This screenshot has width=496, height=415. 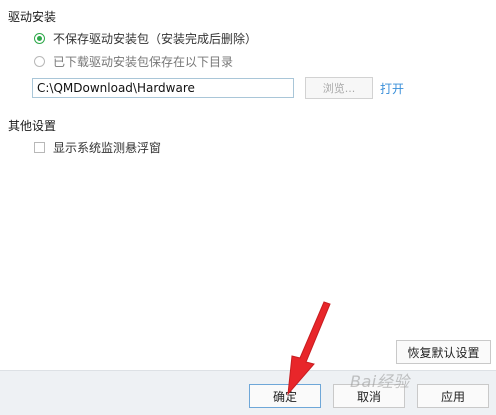 I want to click on section-title-other-settings: 其他设置, so click(x=32, y=126).